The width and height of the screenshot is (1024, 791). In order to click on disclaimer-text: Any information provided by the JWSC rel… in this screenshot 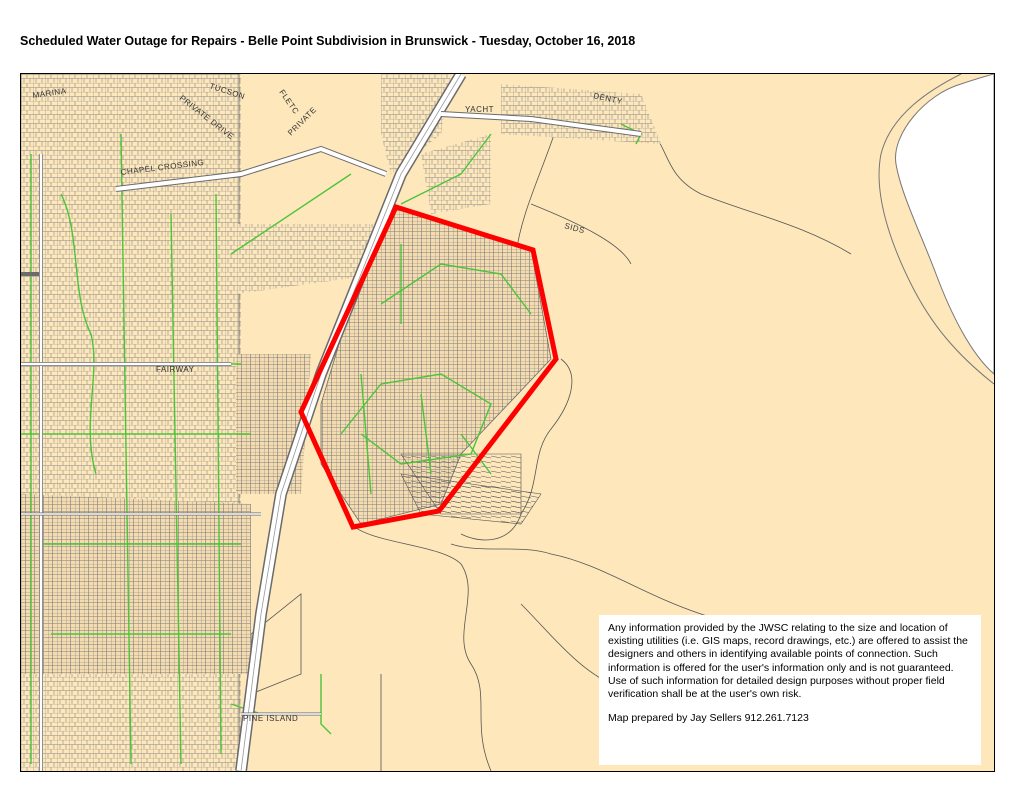, I will do `click(788, 661)`.